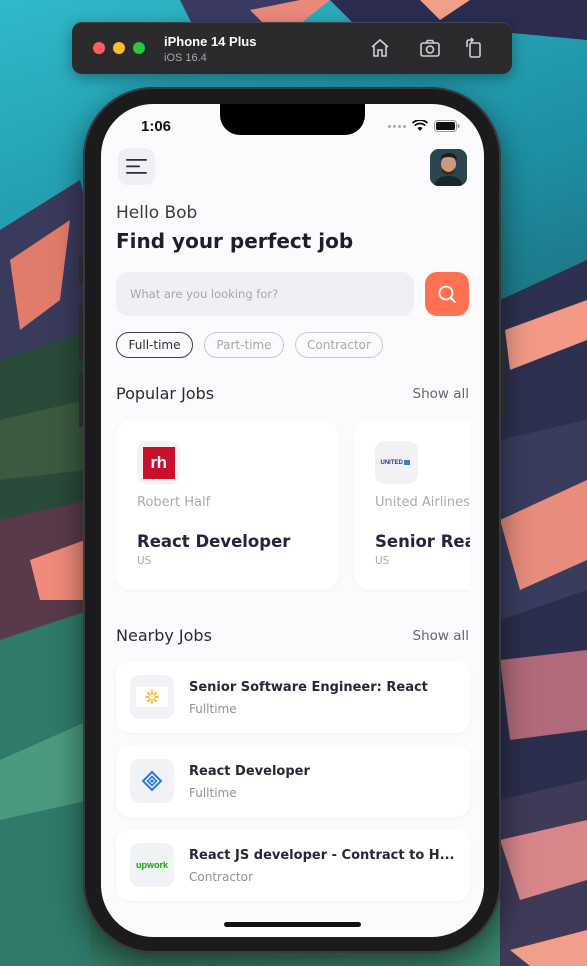  I want to click on status-icons, so click(424, 126).